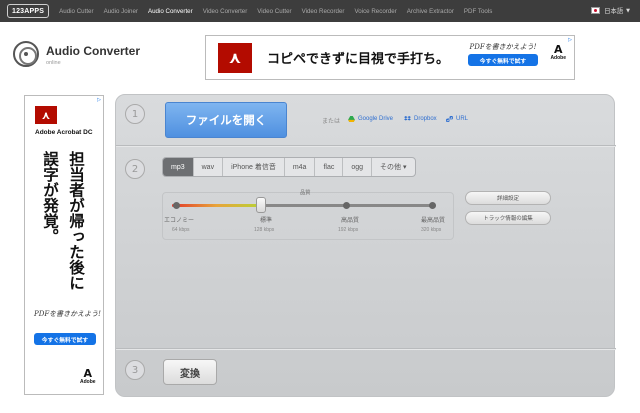 The height and width of the screenshot is (413, 640). Describe the element at coordinates (76, 221) in the screenshot. I see `ad-copy-line-1: 担当者が帰った後に` at that location.